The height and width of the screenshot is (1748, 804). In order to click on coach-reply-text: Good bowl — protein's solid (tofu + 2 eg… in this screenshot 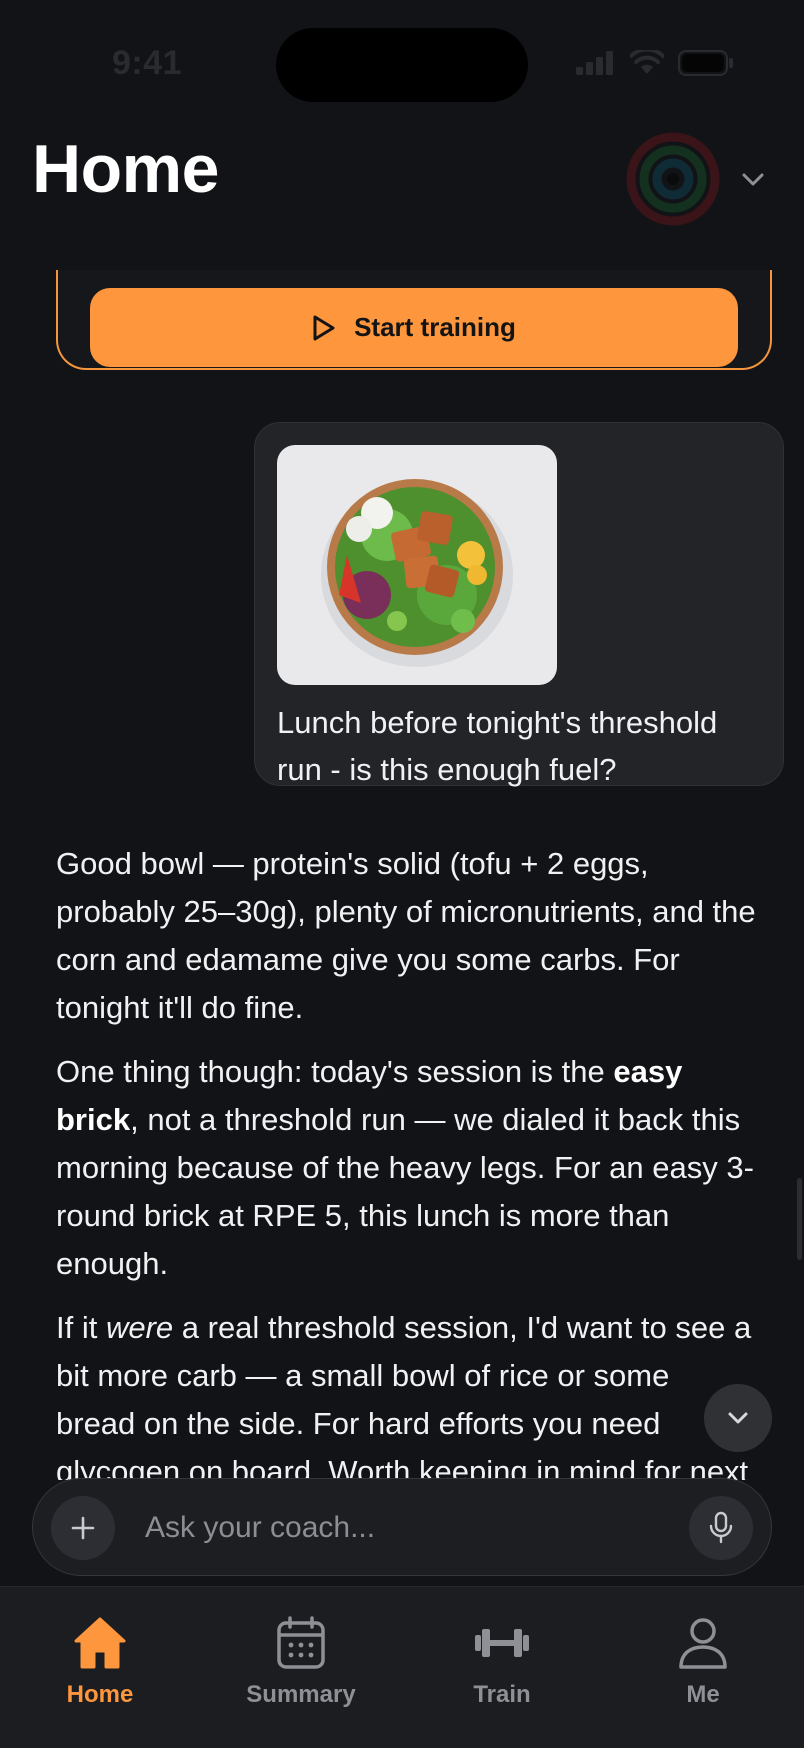, I will do `click(406, 935)`.